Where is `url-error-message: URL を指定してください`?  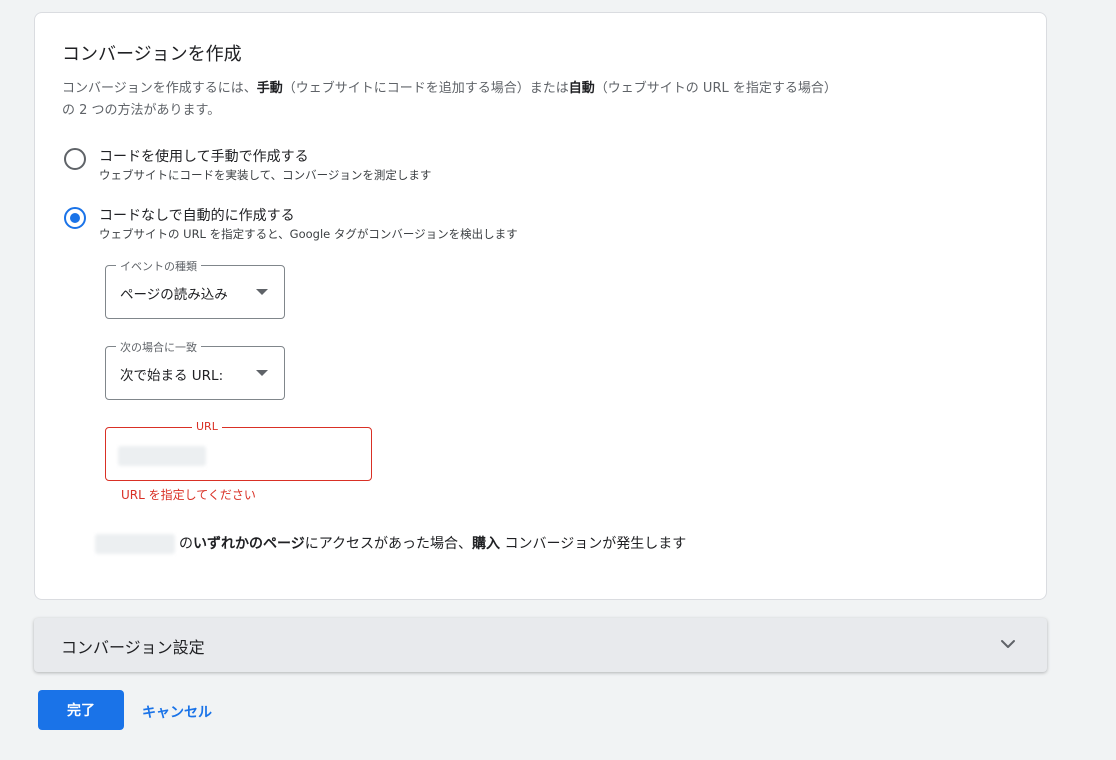
url-error-message: URL を指定してください is located at coordinates (188, 495).